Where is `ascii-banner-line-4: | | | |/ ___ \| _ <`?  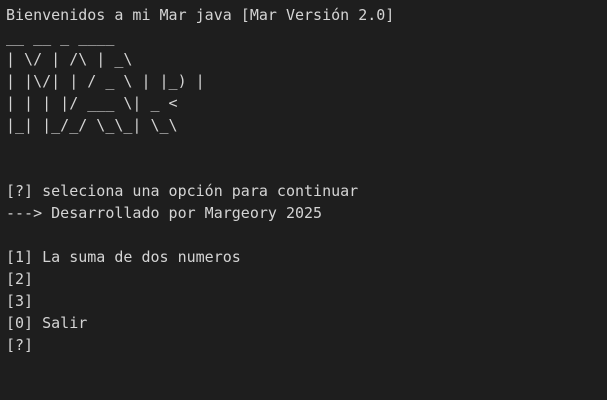
ascii-banner-line-4: | | | |/ ___ \| _ < is located at coordinates (92, 103).